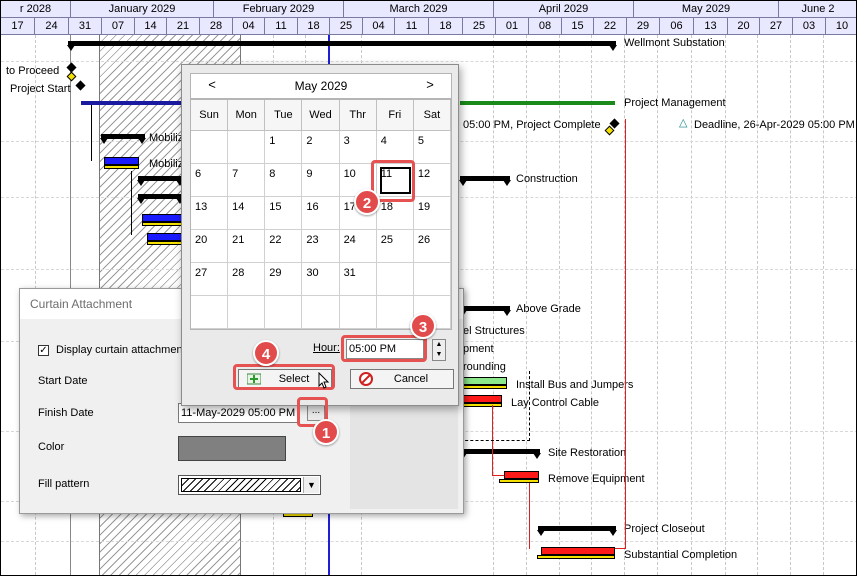 The height and width of the screenshot is (576, 857). What do you see at coordinates (744, 26) in the screenshot?
I see `day-cell: 20` at bounding box center [744, 26].